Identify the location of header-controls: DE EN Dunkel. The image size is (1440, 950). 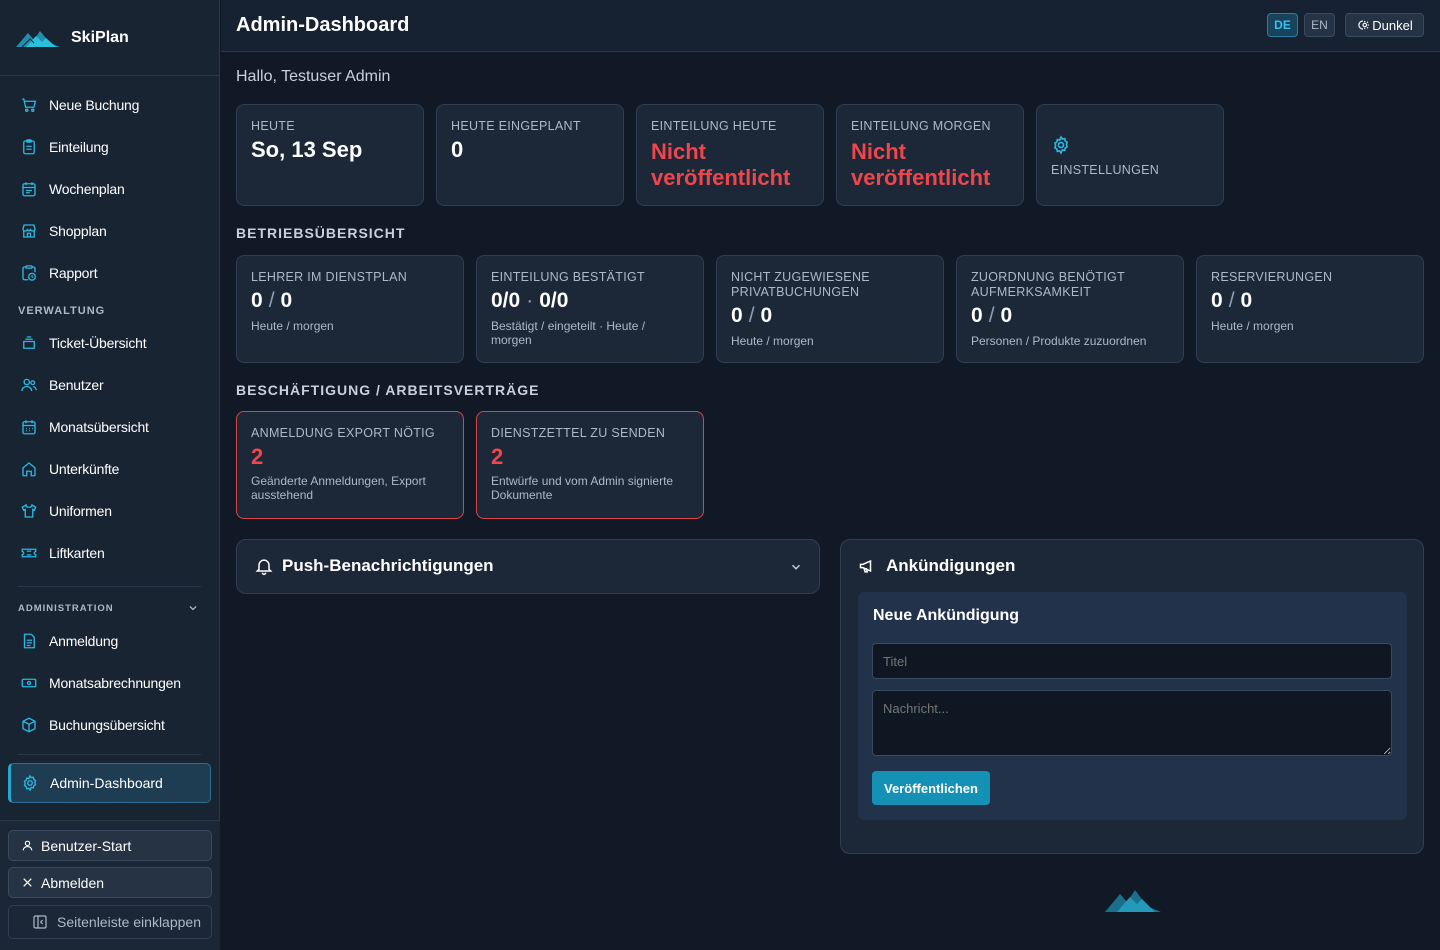
(1345, 25).